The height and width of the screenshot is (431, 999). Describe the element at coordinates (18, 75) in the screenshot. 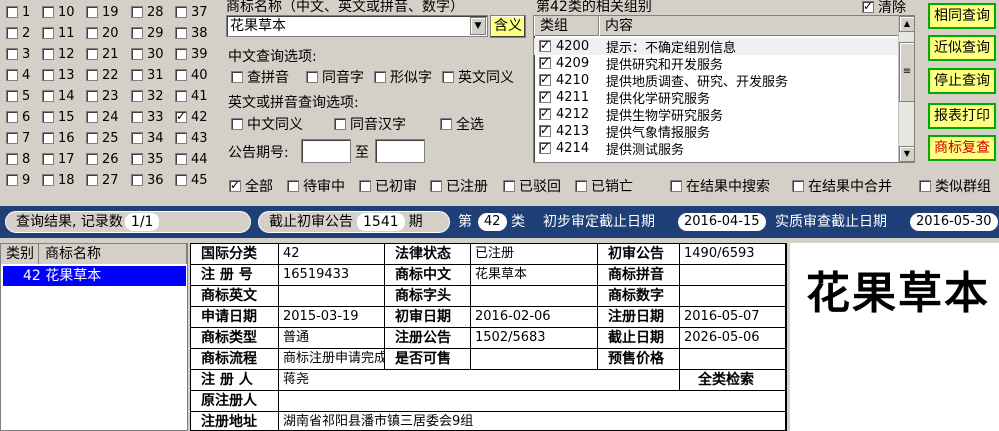

I see `class-checkbox-4: 4` at that location.